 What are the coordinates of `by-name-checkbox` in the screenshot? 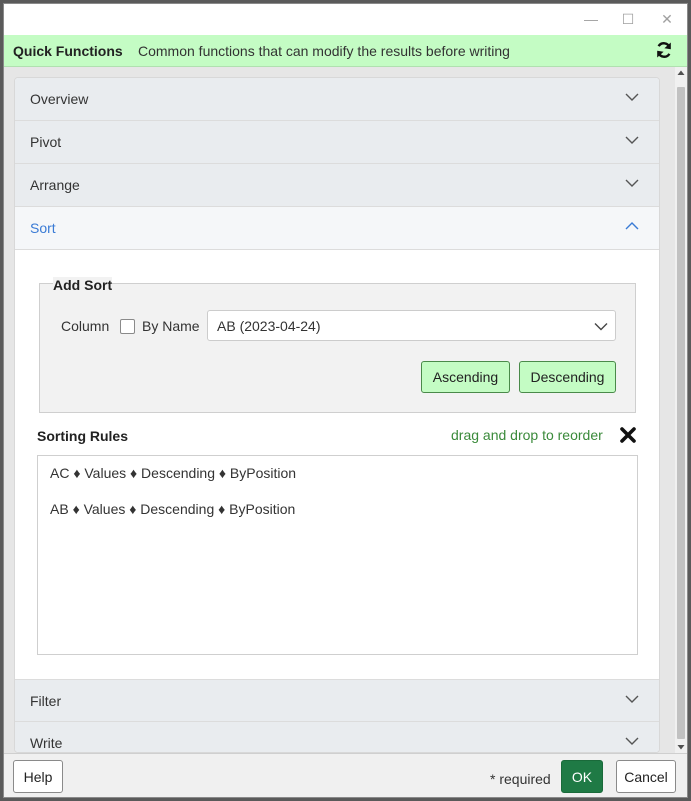 It's located at (127, 326).